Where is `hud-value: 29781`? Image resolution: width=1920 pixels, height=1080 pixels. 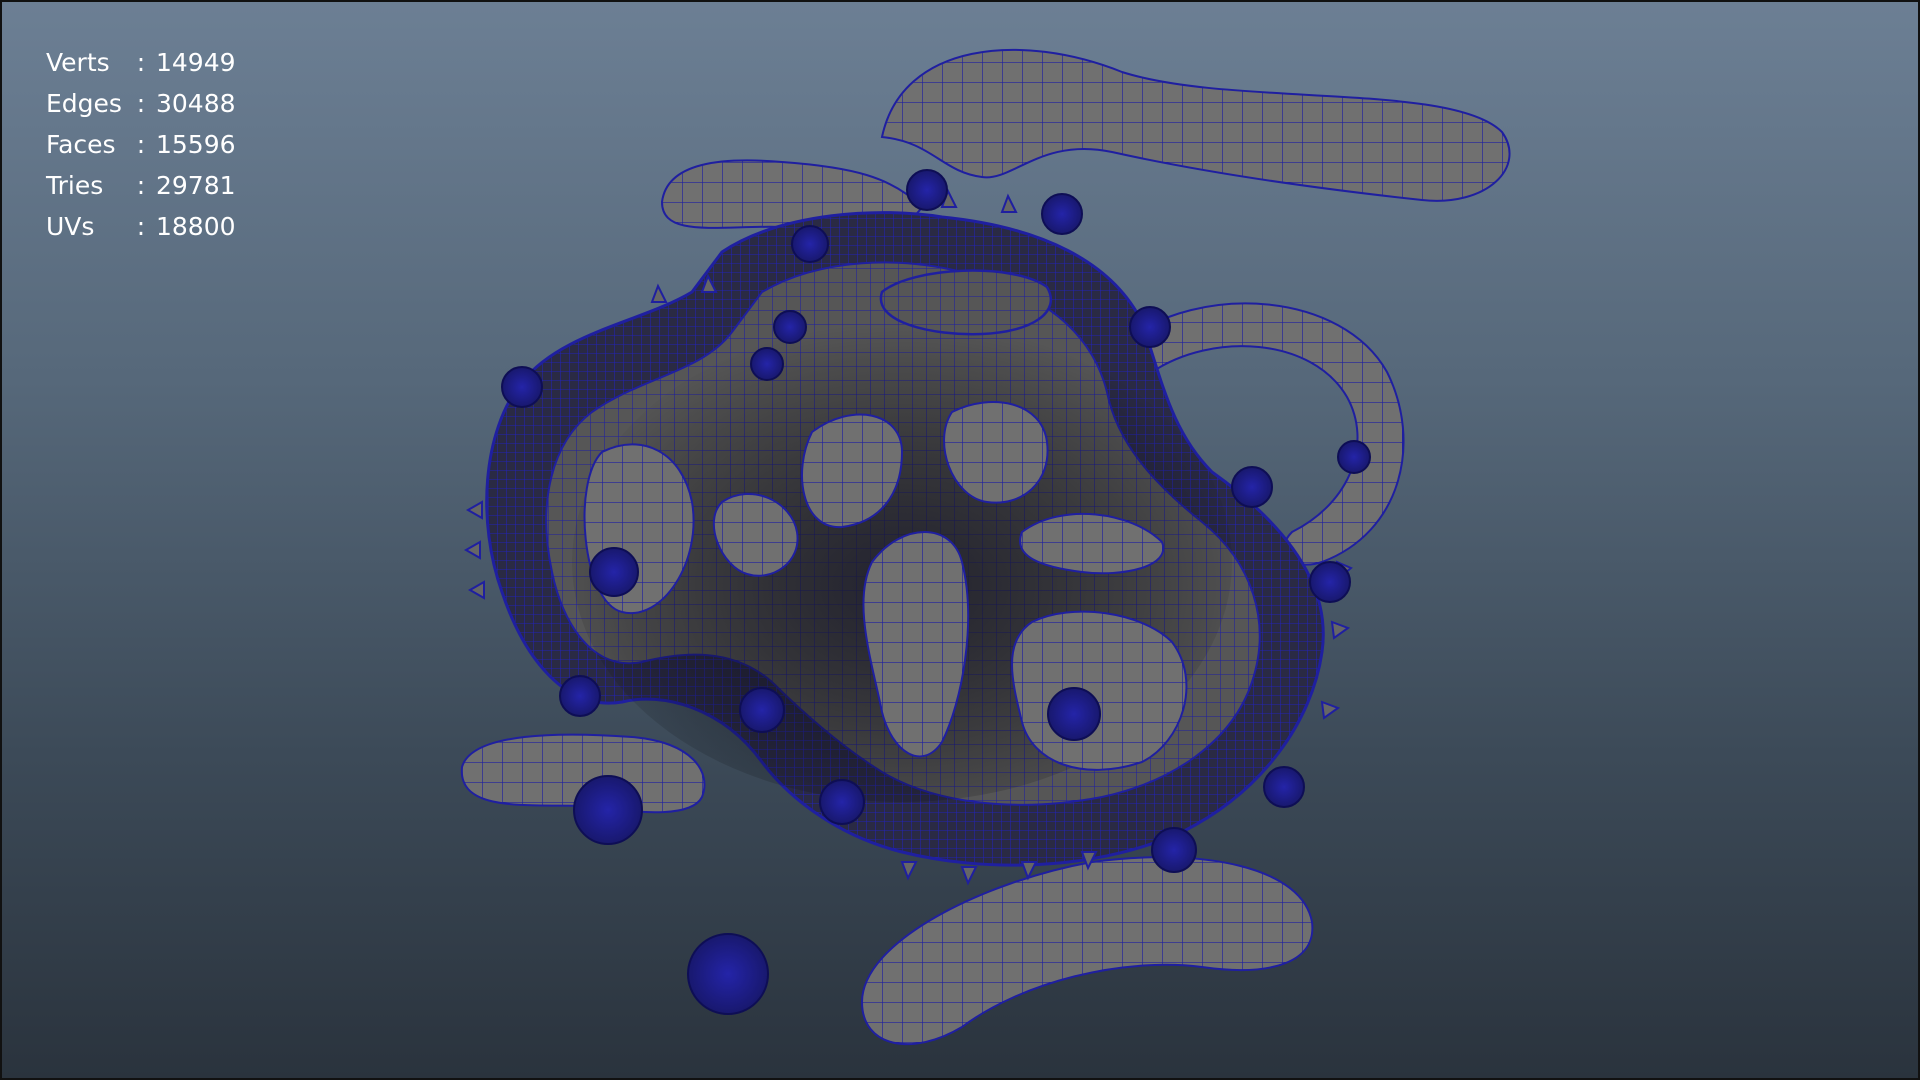 hud-value: 29781 is located at coordinates (196, 185).